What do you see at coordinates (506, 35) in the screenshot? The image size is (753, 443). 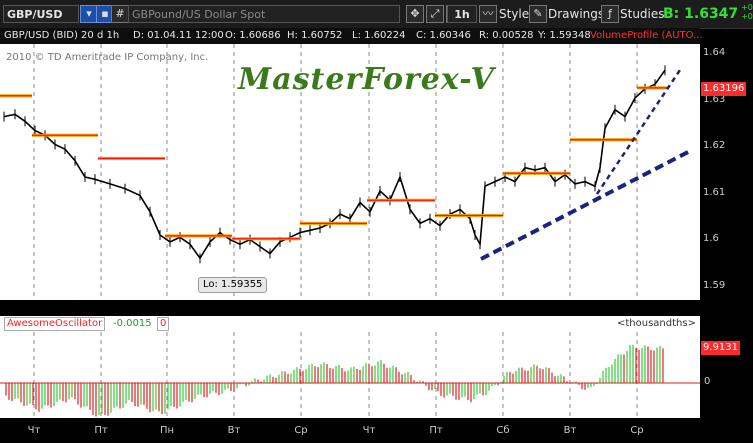 I see `info-range: R: 0.00528` at bounding box center [506, 35].